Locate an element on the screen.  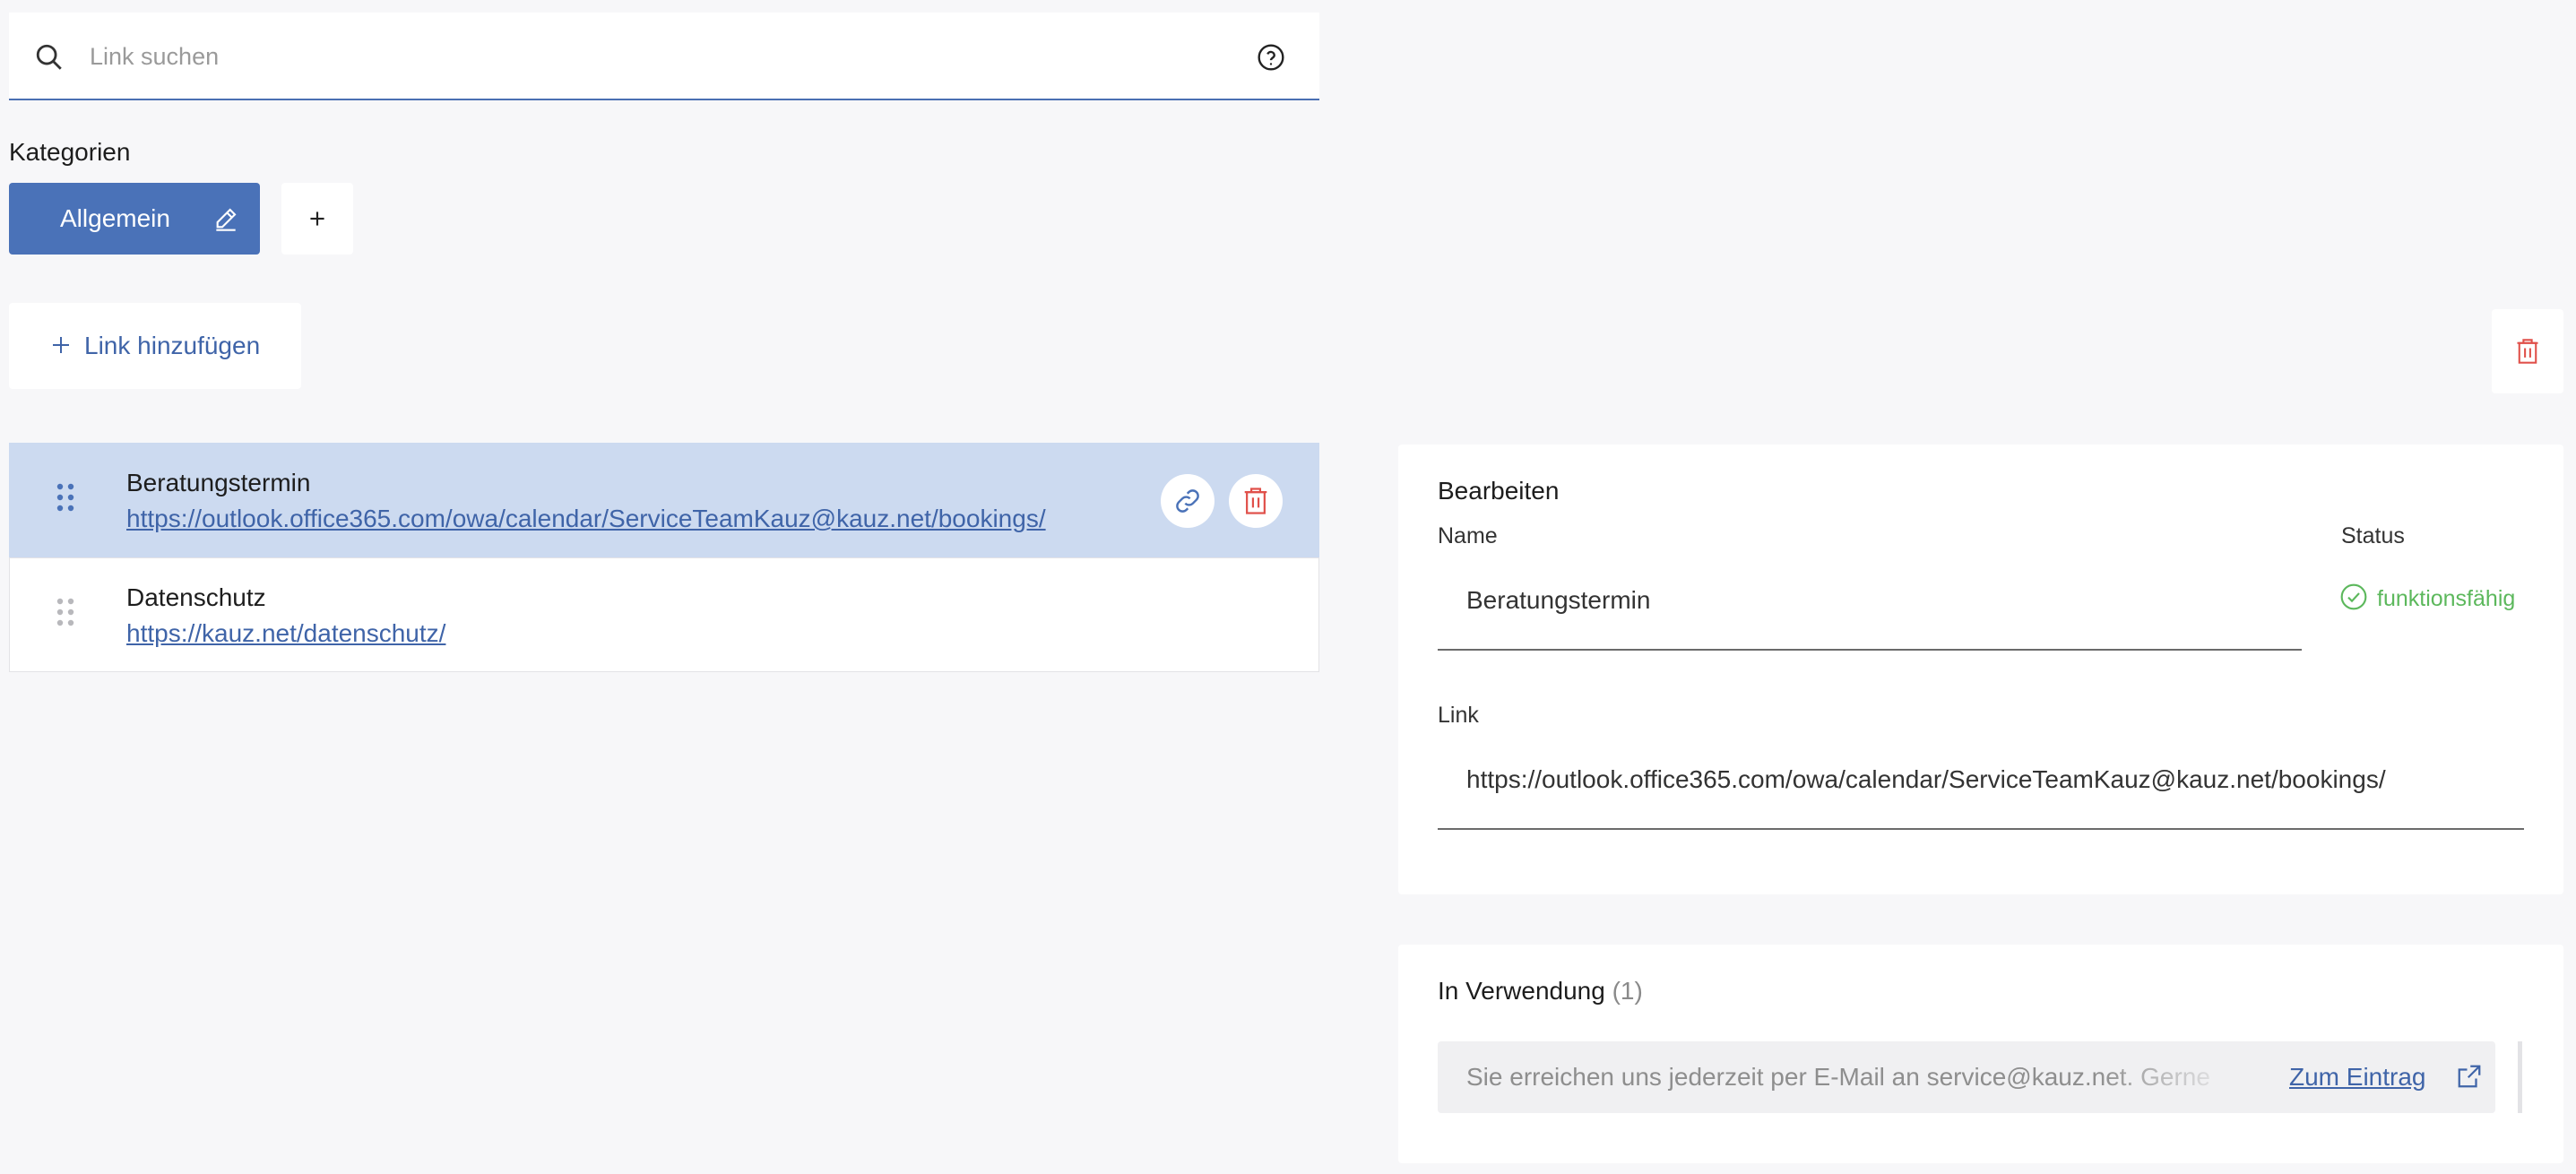
link-field-label: Link is located at coordinates (1458, 715).